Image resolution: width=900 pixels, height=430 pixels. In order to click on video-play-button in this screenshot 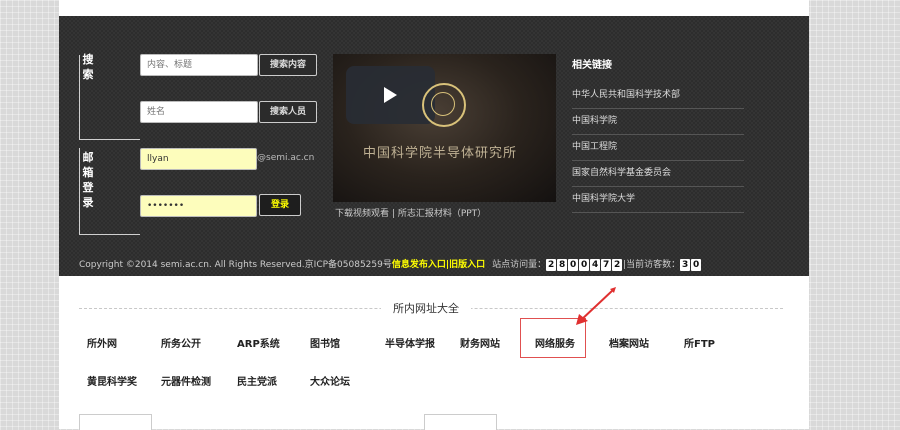, I will do `click(390, 95)`.